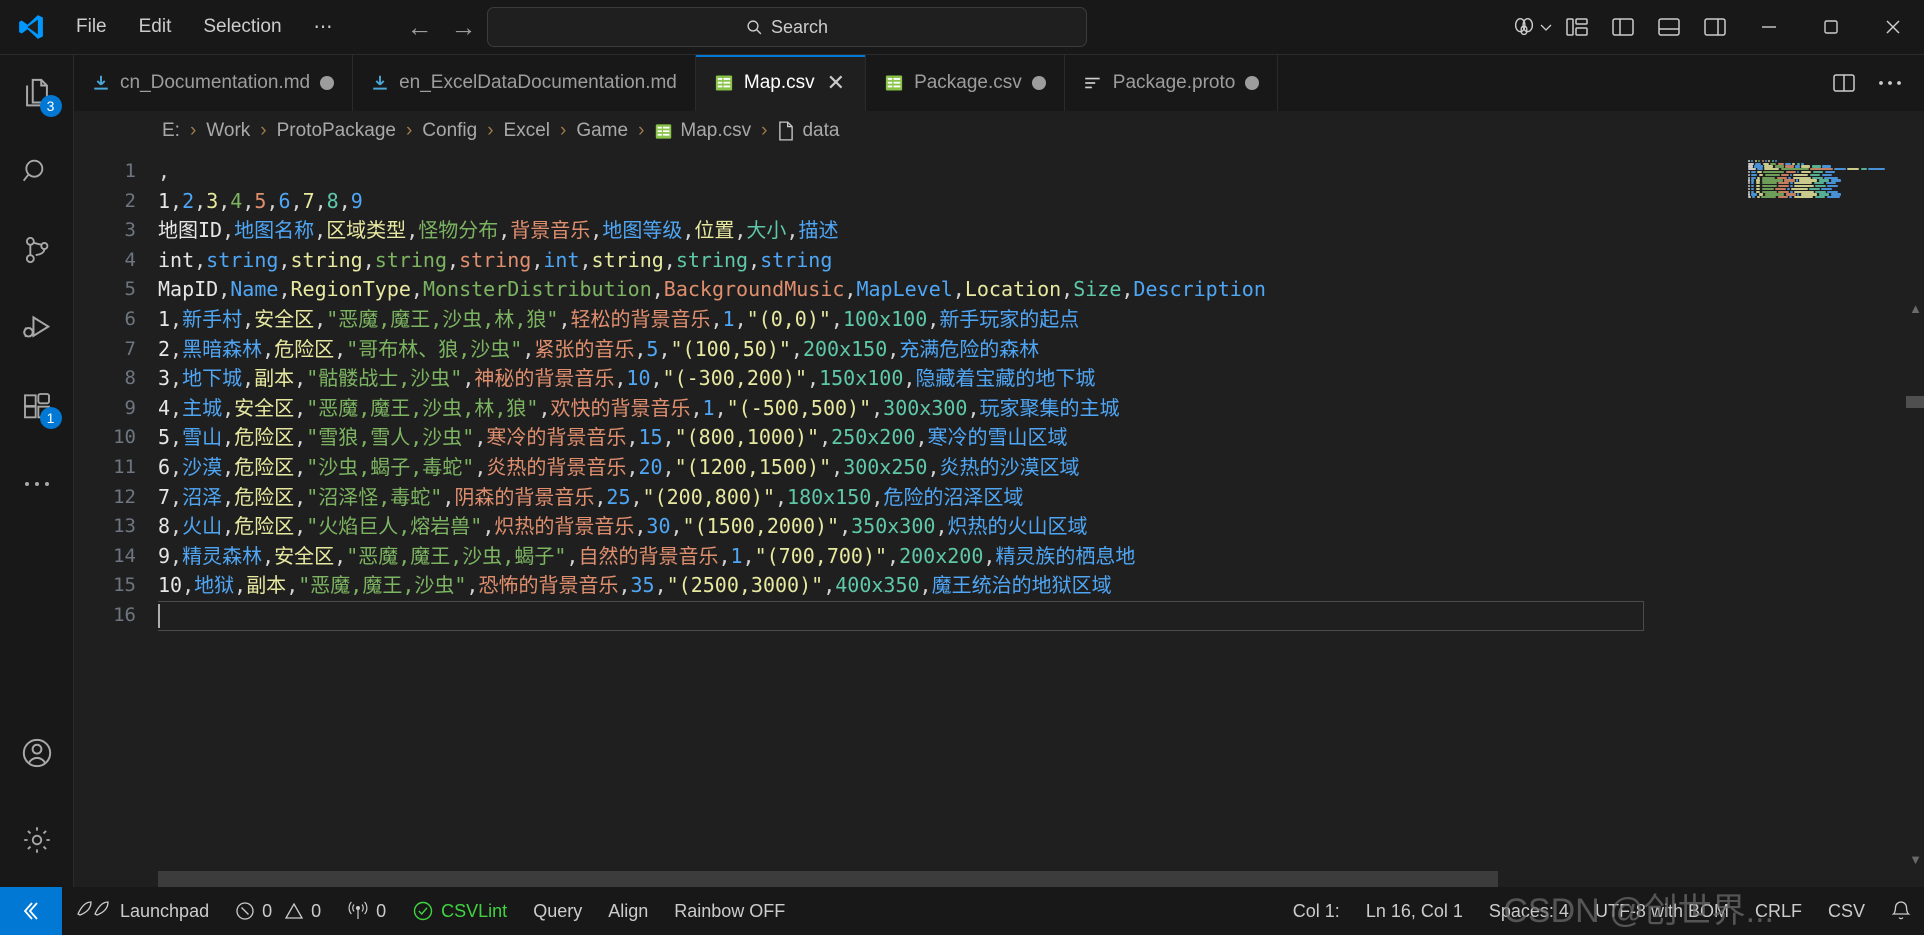 This screenshot has height=935, width=1924. What do you see at coordinates (101, 83) in the screenshot?
I see `markdown-icon` at bounding box center [101, 83].